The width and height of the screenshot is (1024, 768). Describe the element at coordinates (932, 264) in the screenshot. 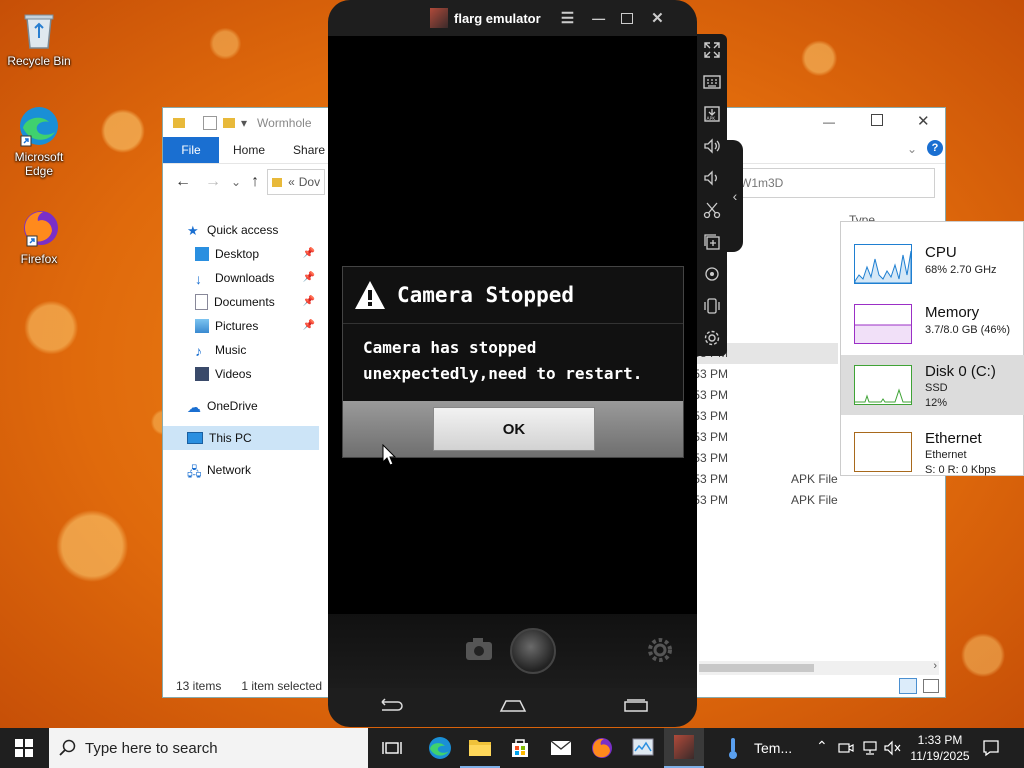

I see `perf-cpu: CPU 68% 2.70 GHz` at that location.